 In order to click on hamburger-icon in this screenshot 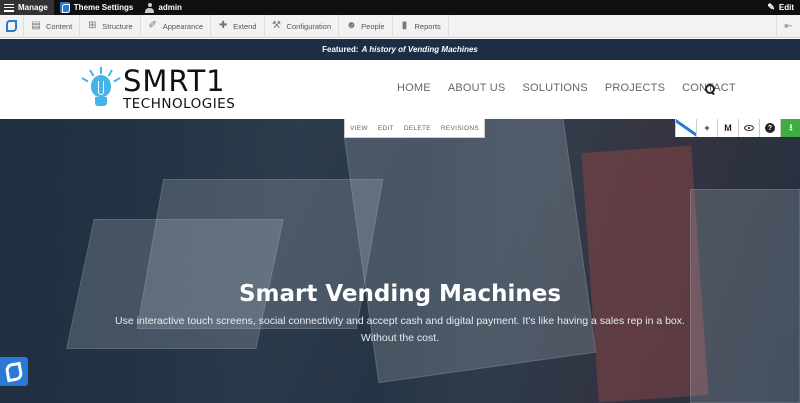, I will do `click(9, 7)`.